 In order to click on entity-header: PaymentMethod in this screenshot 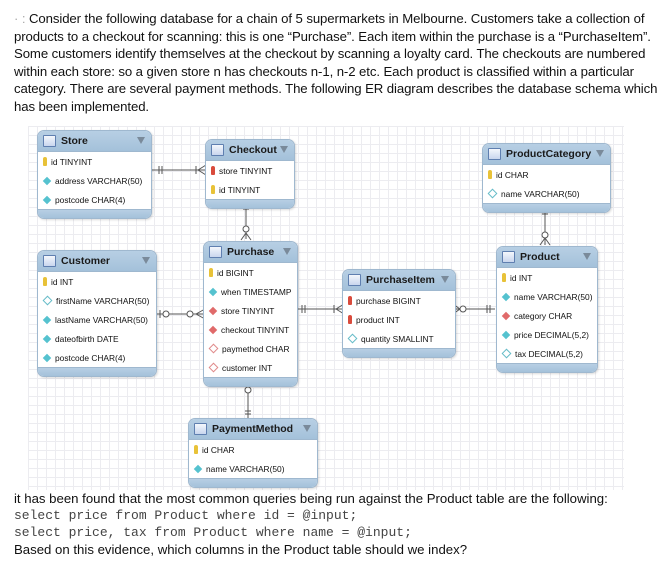, I will do `click(253, 429)`.